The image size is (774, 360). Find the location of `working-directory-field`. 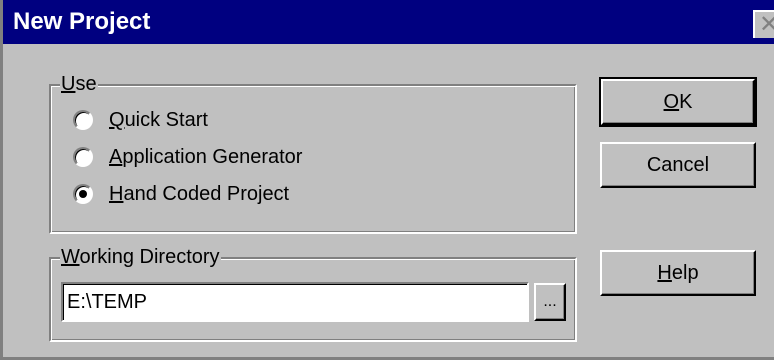

working-directory-field is located at coordinates (295, 302).